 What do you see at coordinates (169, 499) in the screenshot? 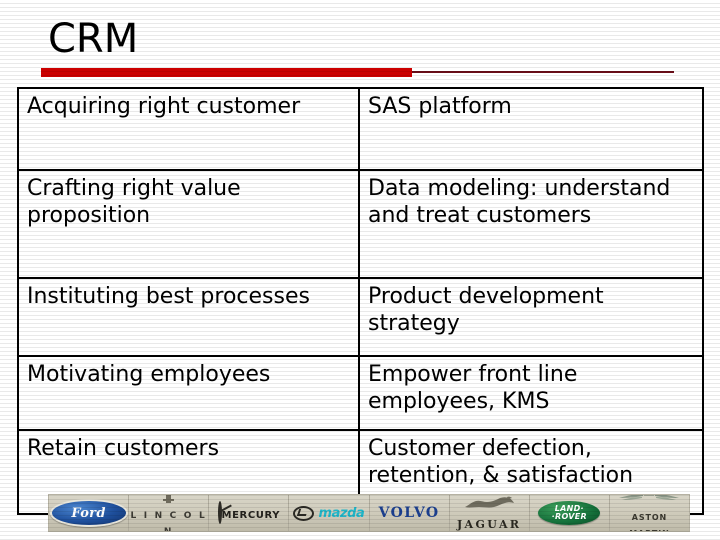
I see `lincoln-star-icon` at bounding box center [169, 499].